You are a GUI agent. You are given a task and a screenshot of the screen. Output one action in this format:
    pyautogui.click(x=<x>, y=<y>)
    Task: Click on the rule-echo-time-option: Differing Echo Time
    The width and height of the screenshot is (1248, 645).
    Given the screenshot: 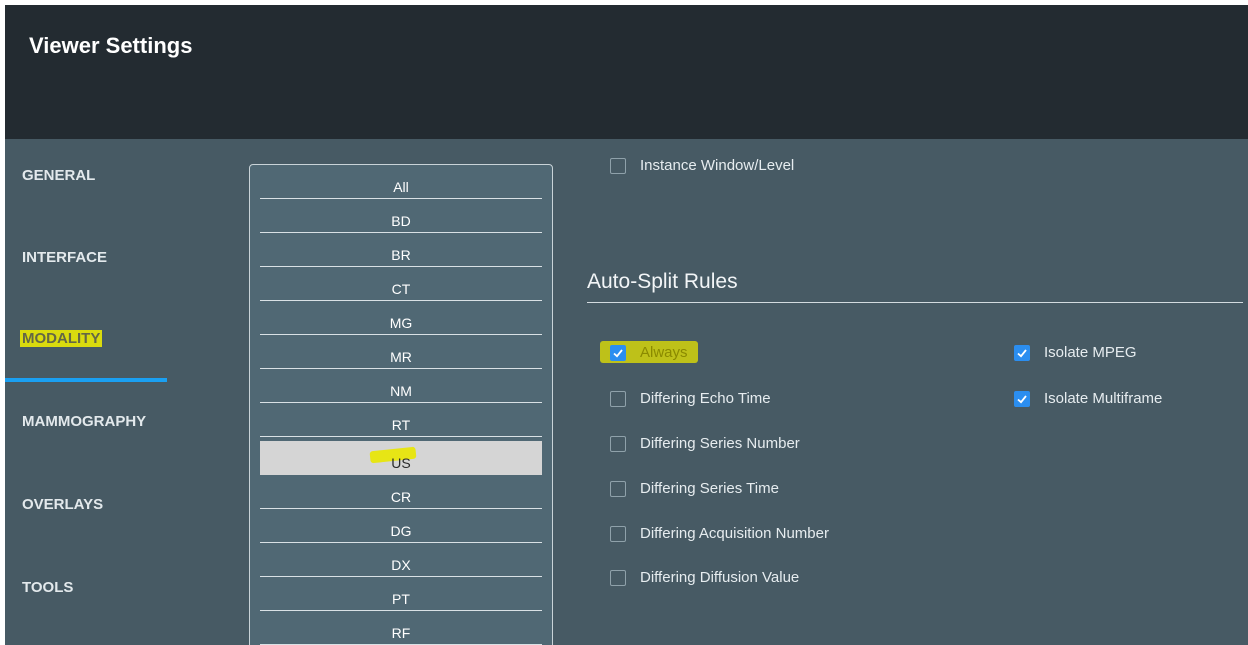 What is the action you would take?
    pyautogui.click(x=690, y=398)
    